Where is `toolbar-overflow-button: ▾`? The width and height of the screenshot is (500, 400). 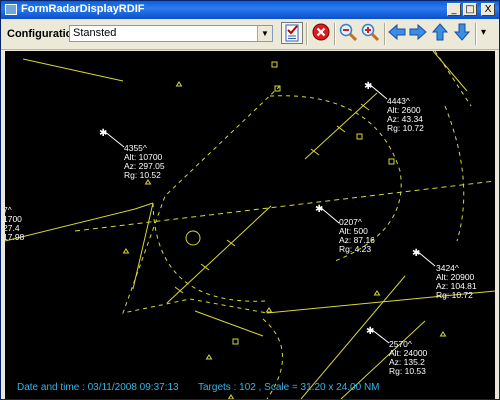 toolbar-overflow-button: ▾ is located at coordinates (483, 32).